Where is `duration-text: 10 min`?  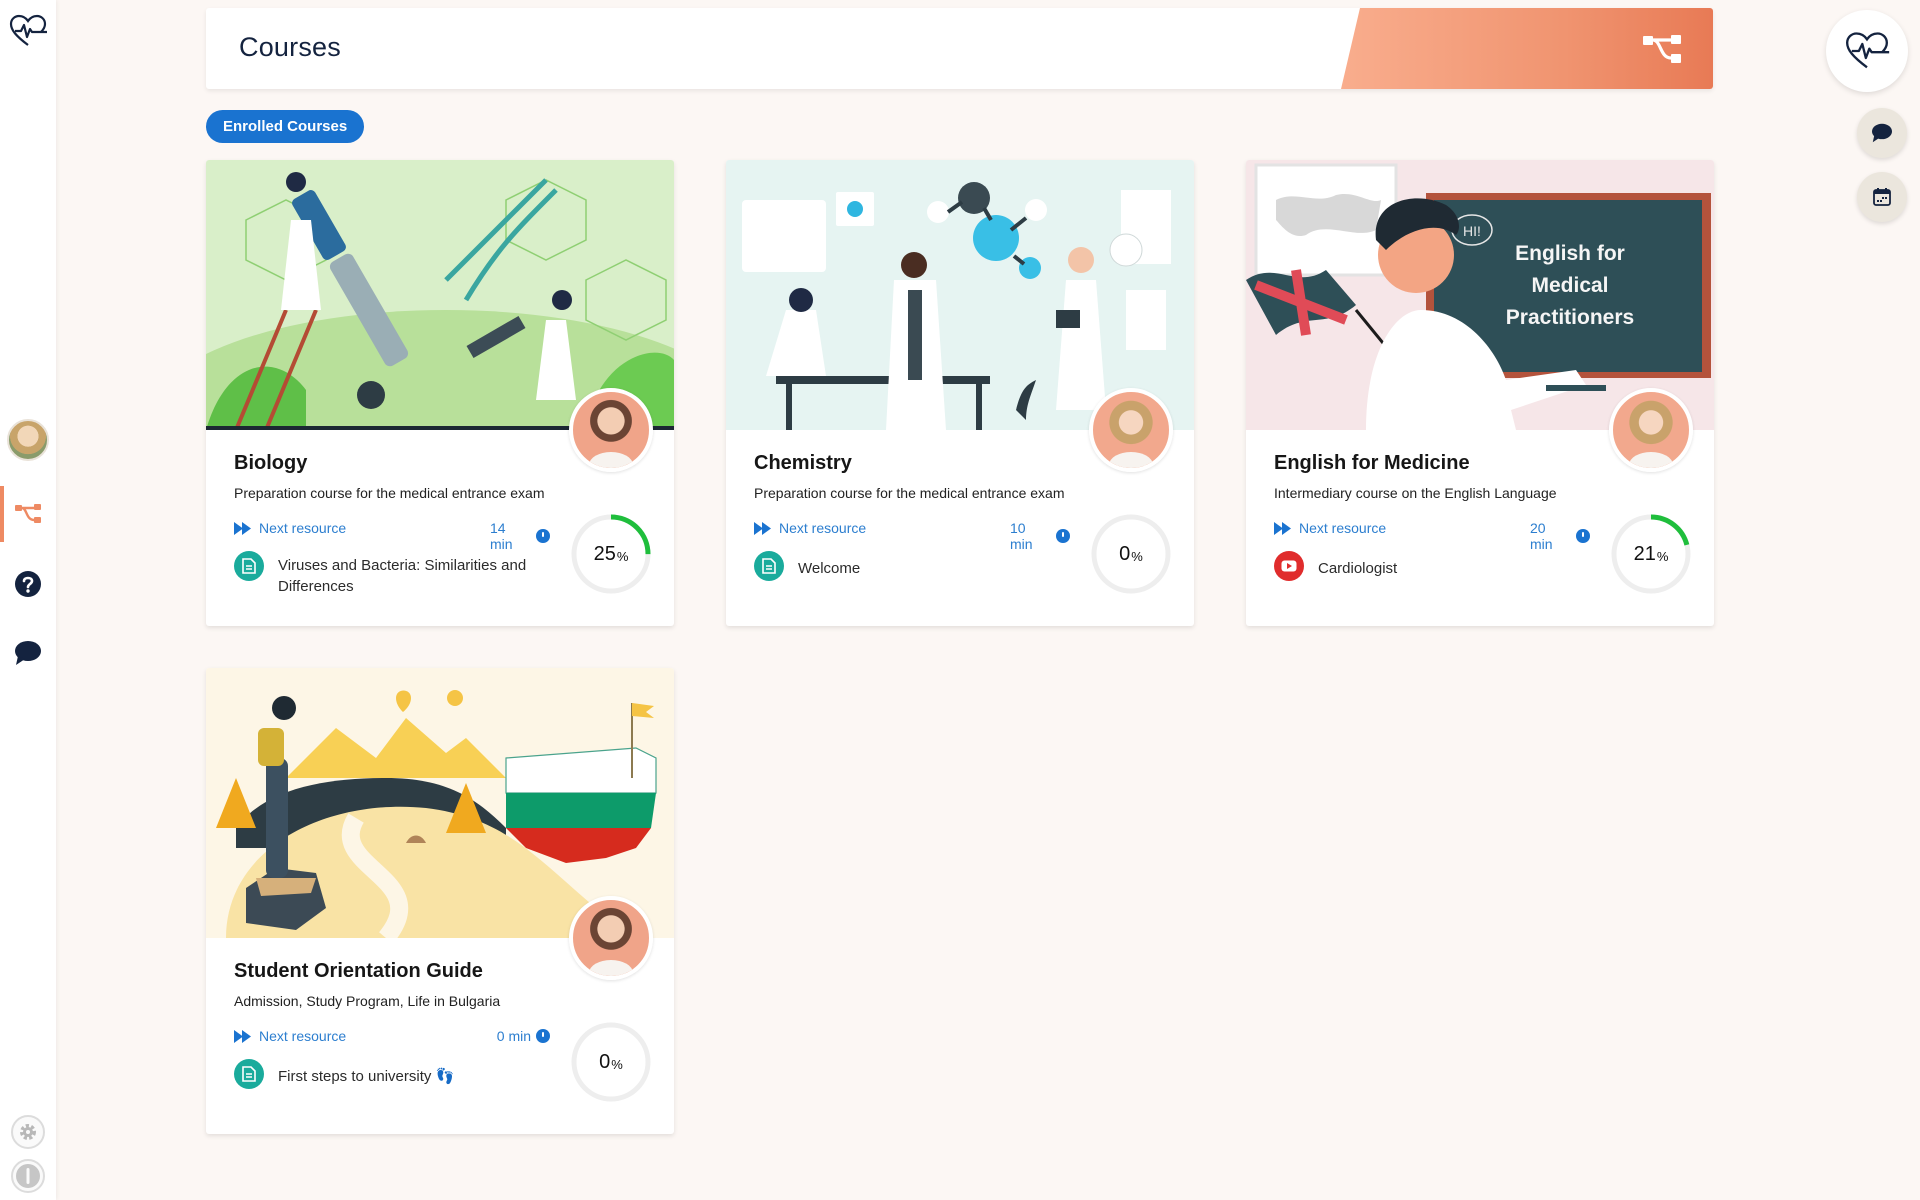
duration-text: 10 min is located at coordinates (1021, 536).